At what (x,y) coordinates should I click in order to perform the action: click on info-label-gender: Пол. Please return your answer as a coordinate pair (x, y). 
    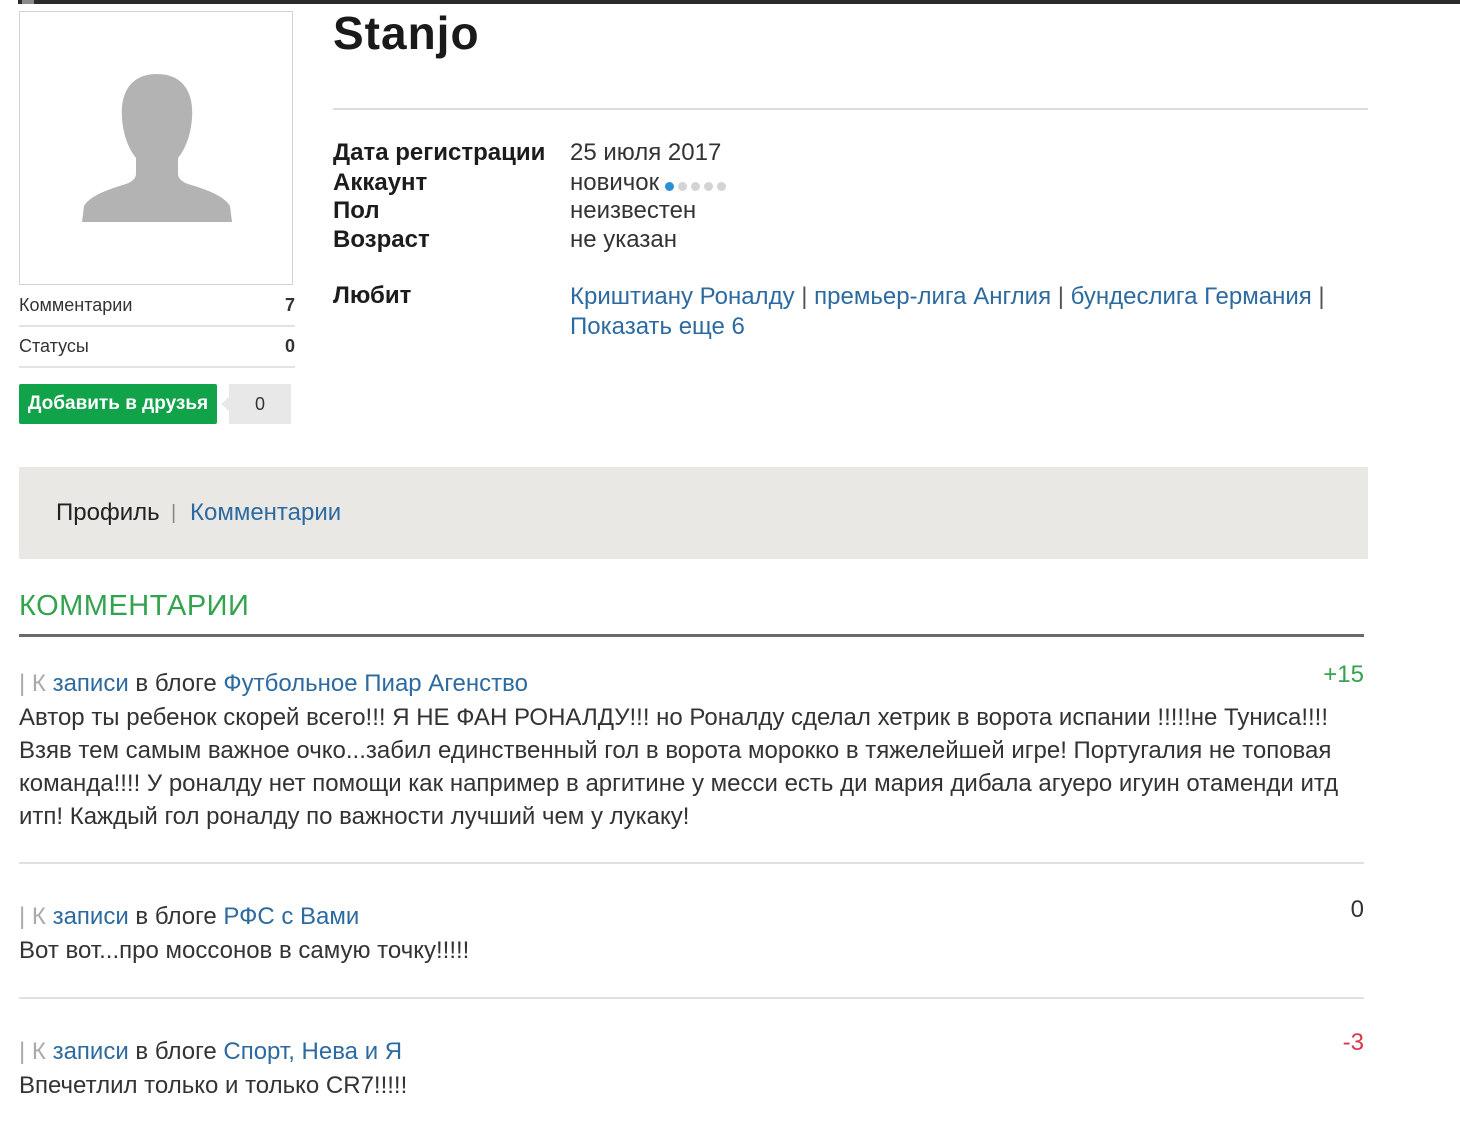
    Looking at the image, I should click on (356, 210).